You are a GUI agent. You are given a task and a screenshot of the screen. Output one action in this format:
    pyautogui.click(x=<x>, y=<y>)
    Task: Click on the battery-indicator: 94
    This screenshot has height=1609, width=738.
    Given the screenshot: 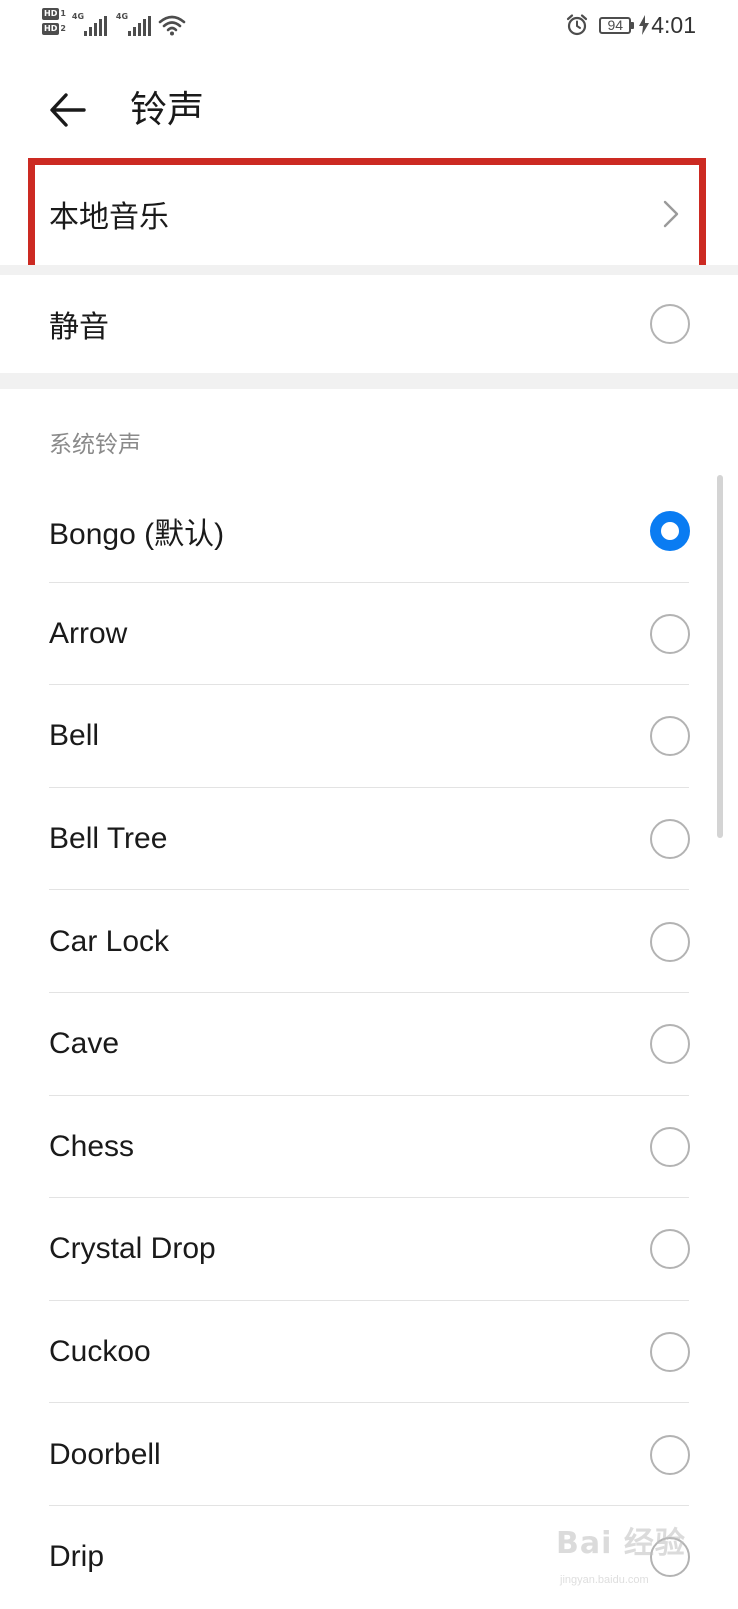 What is the action you would take?
    pyautogui.click(x=617, y=25)
    